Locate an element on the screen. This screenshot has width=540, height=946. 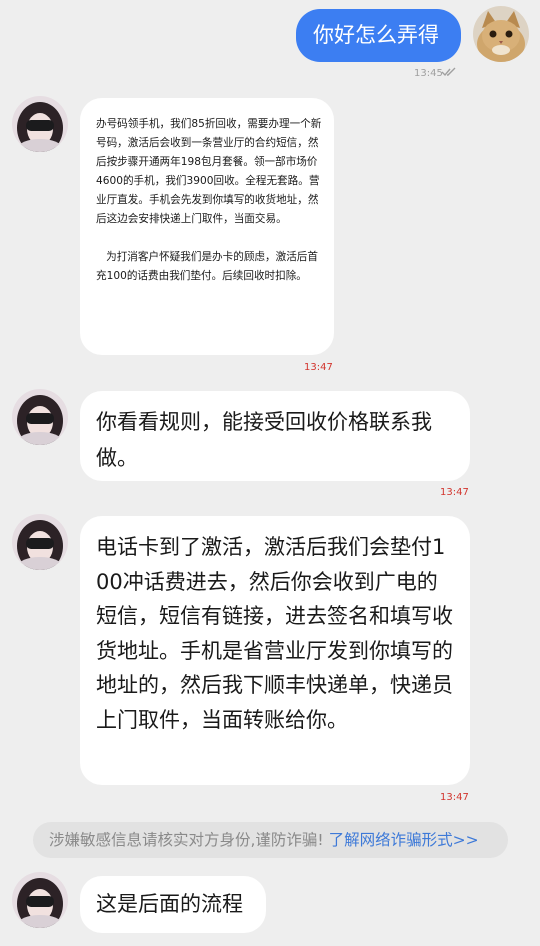
incoming-message-bubble: 这是后面的流程 is located at coordinates (173, 904).